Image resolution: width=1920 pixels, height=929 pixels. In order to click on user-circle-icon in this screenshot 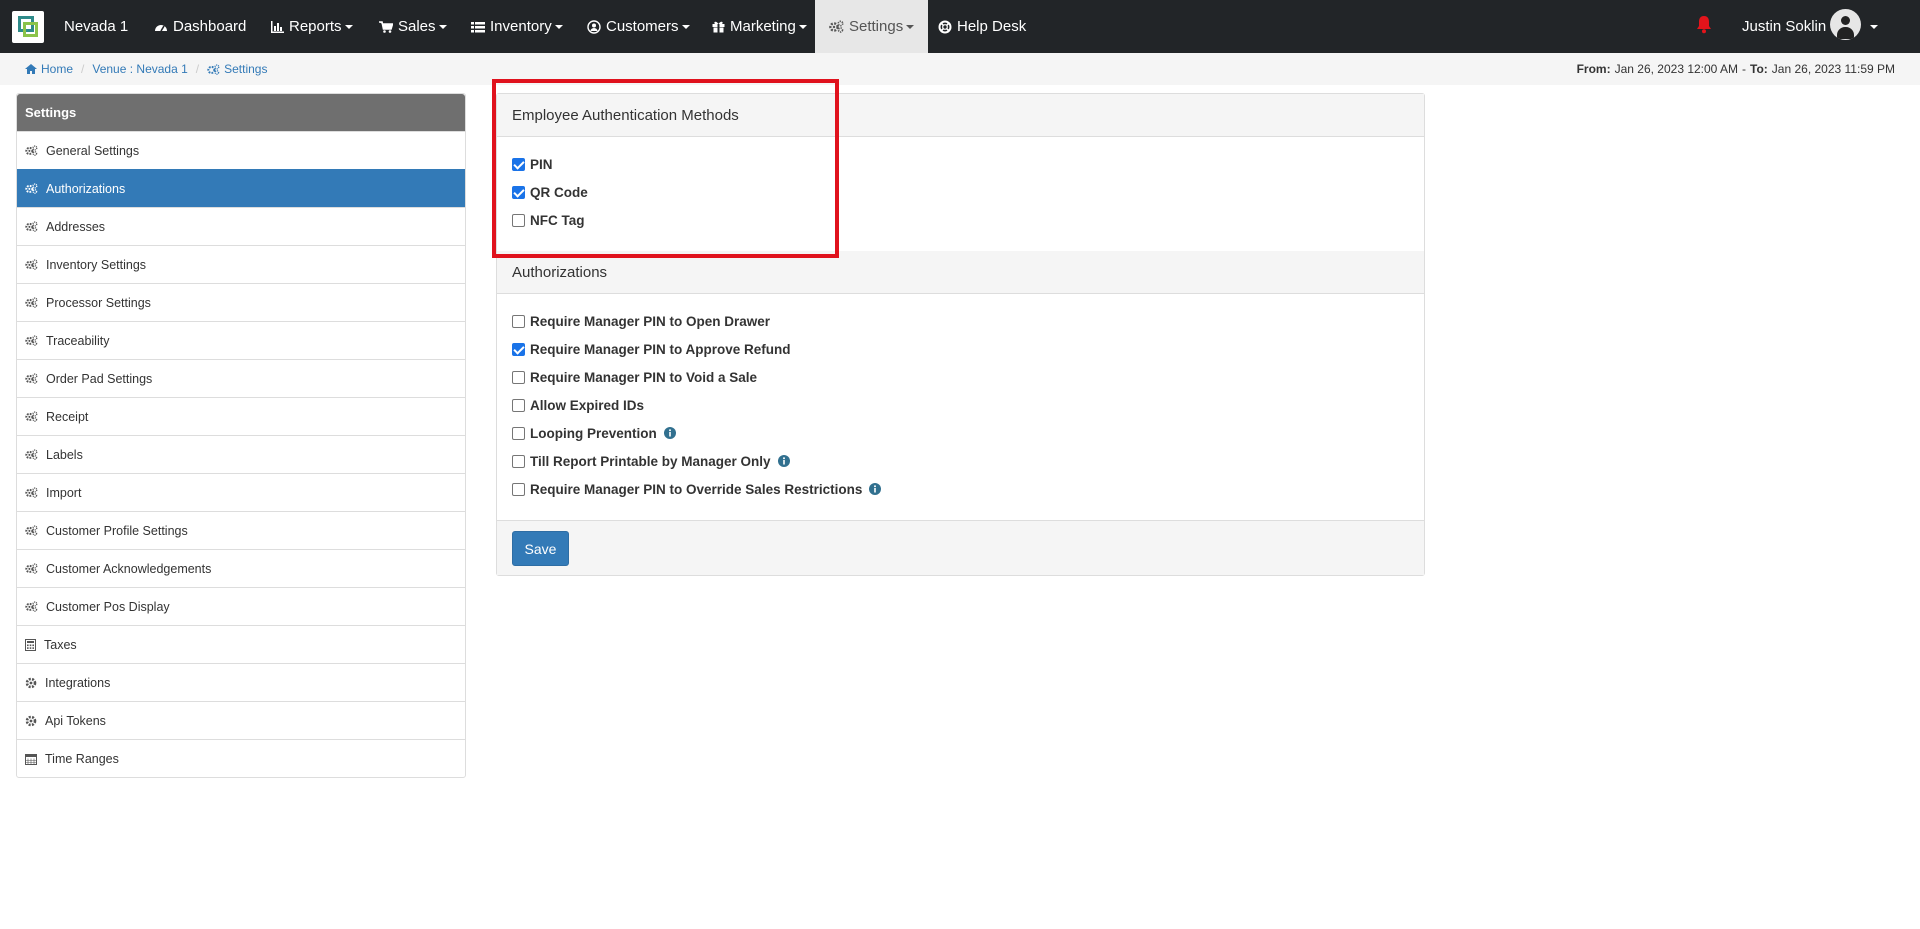, I will do `click(594, 26)`.